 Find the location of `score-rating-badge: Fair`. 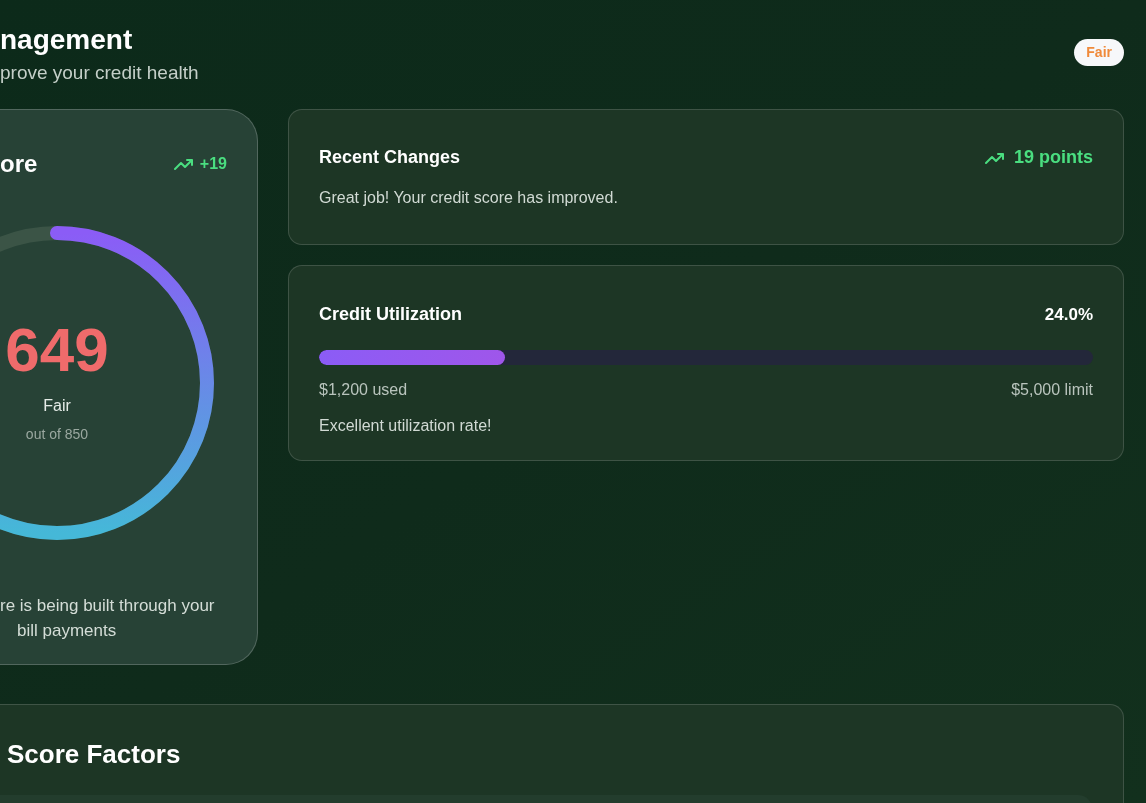

score-rating-badge: Fair is located at coordinates (1099, 52).